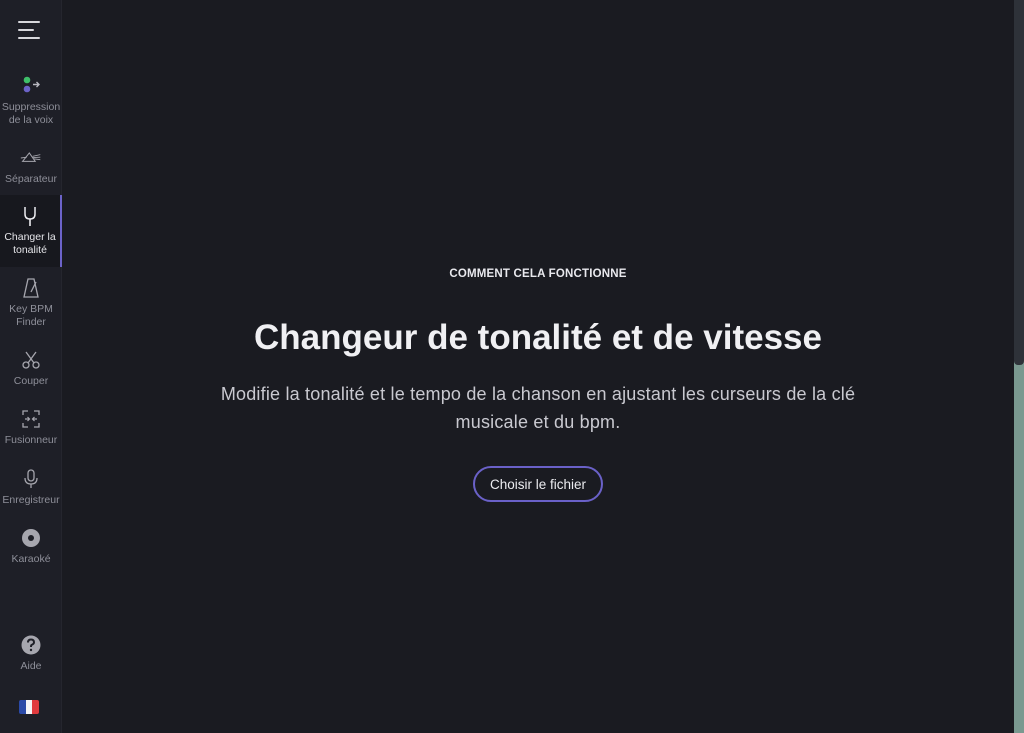 The width and height of the screenshot is (1024, 733). I want to click on voice-remover-icon, so click(31, 86).